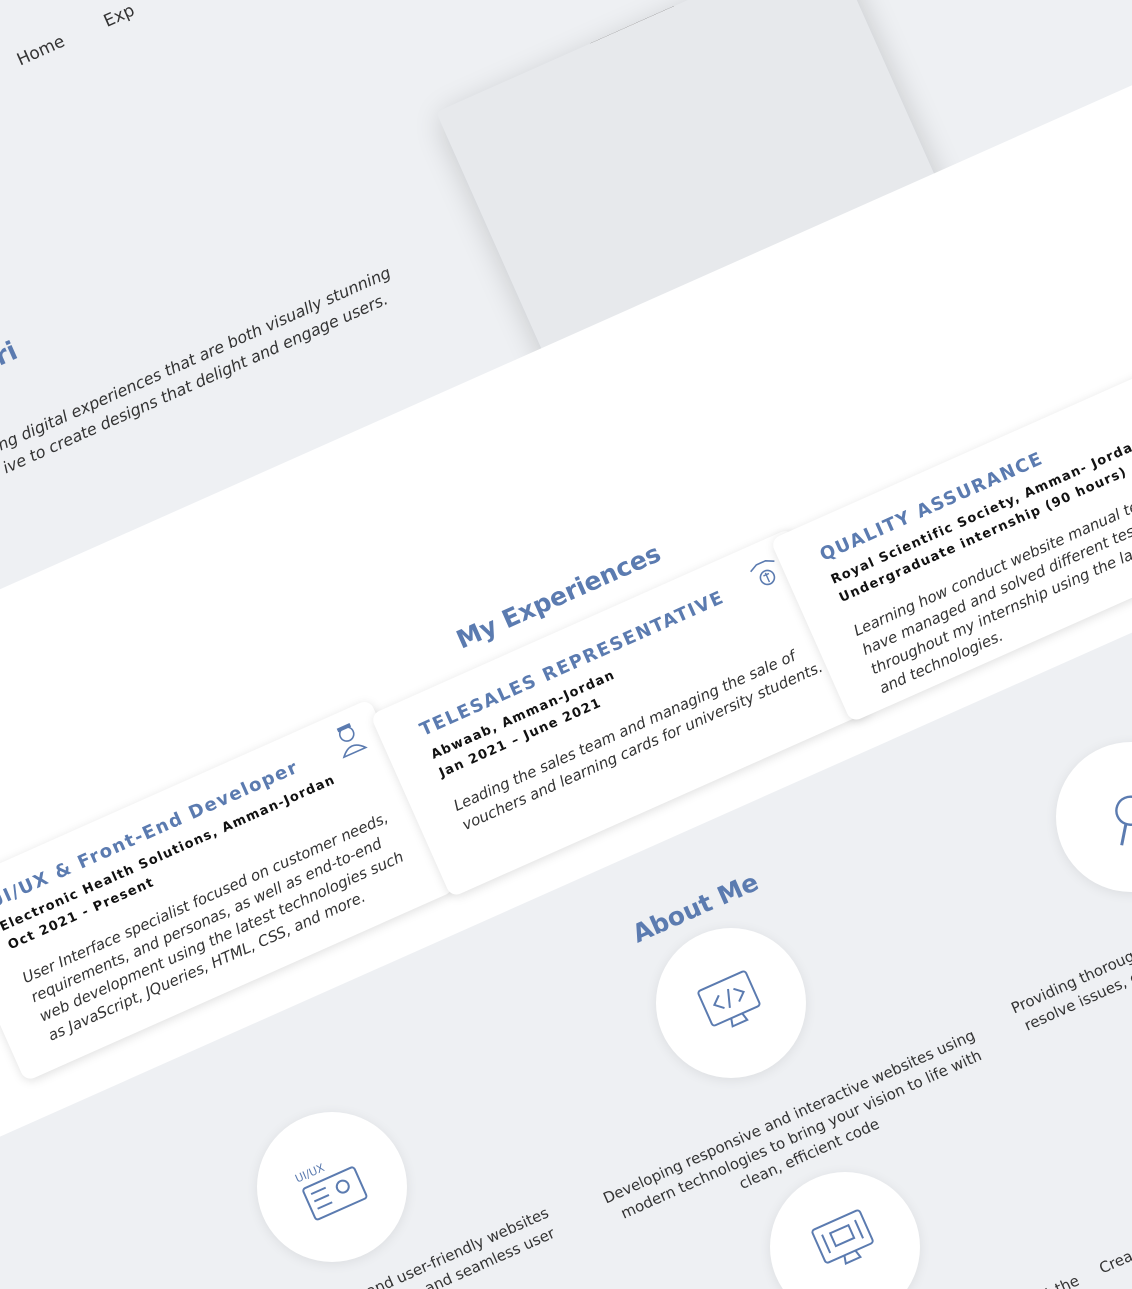 Image resolution: width=1132 pixels, height=1289 pixels. I want to click on service-circle-monitor, so click(845, 1230).